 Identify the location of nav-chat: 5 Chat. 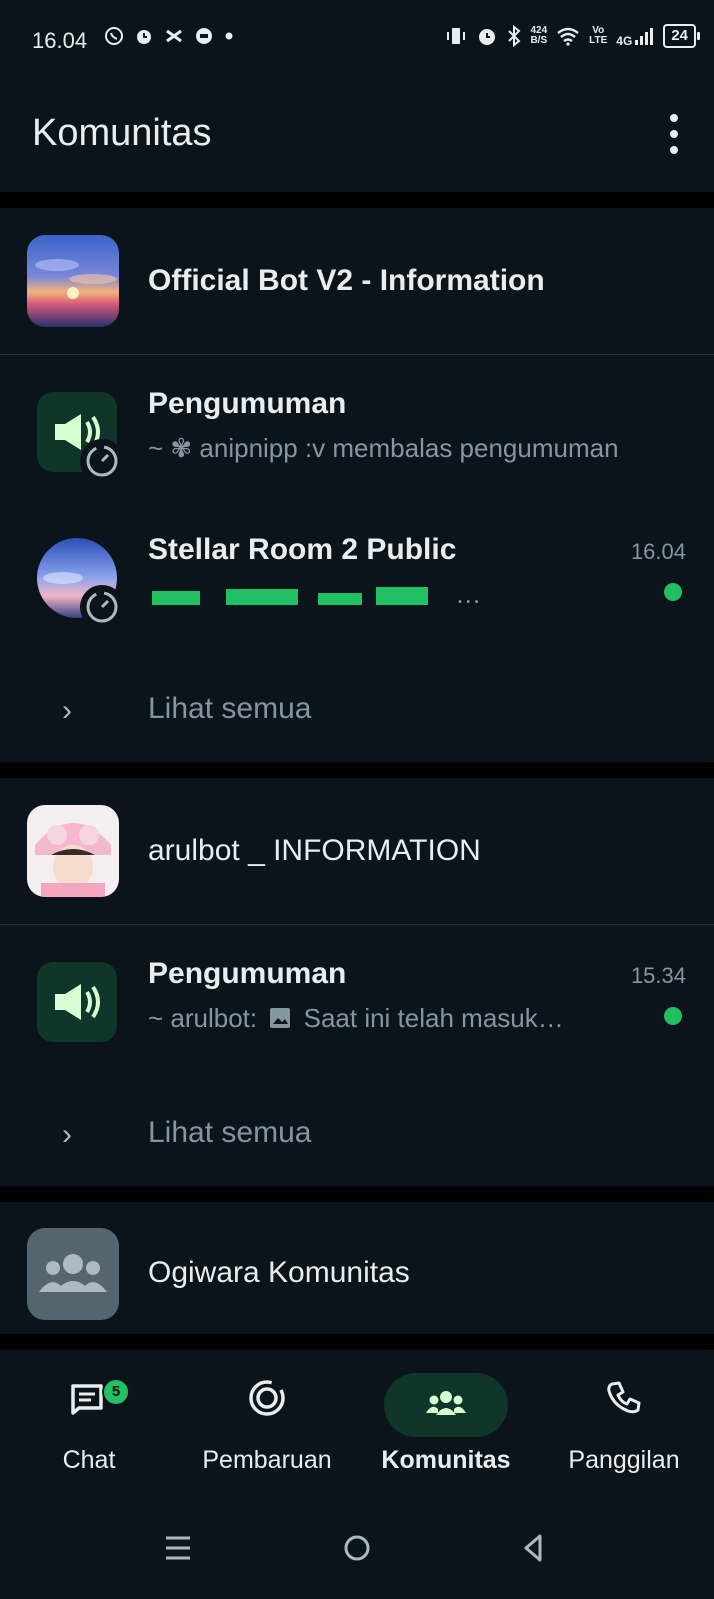
(89, 1415).